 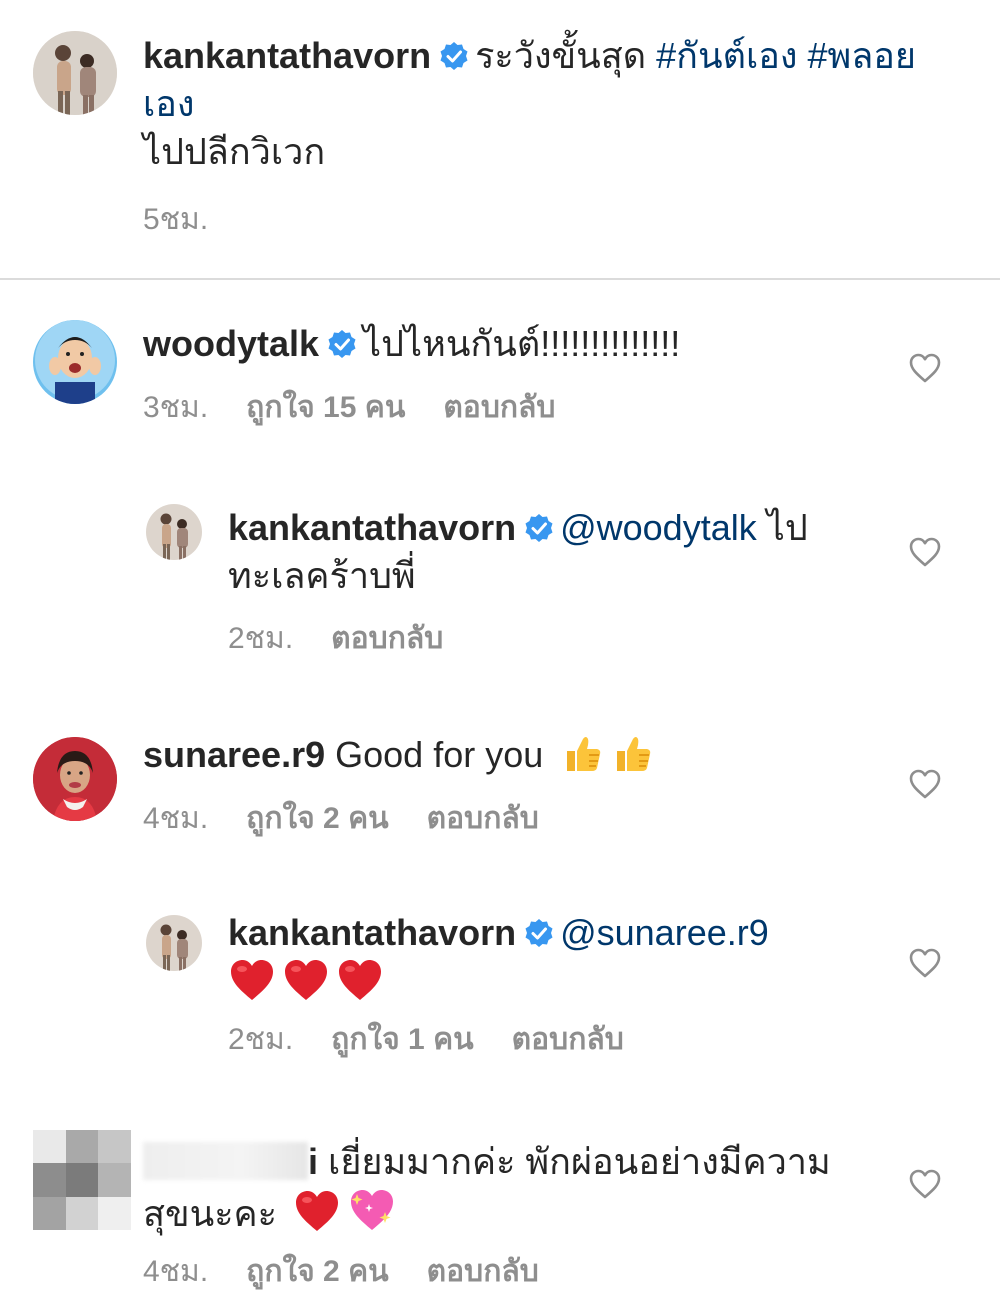 I want to click on like-count: ถูกใจ 1 คน, so click(x=402, y=1039).